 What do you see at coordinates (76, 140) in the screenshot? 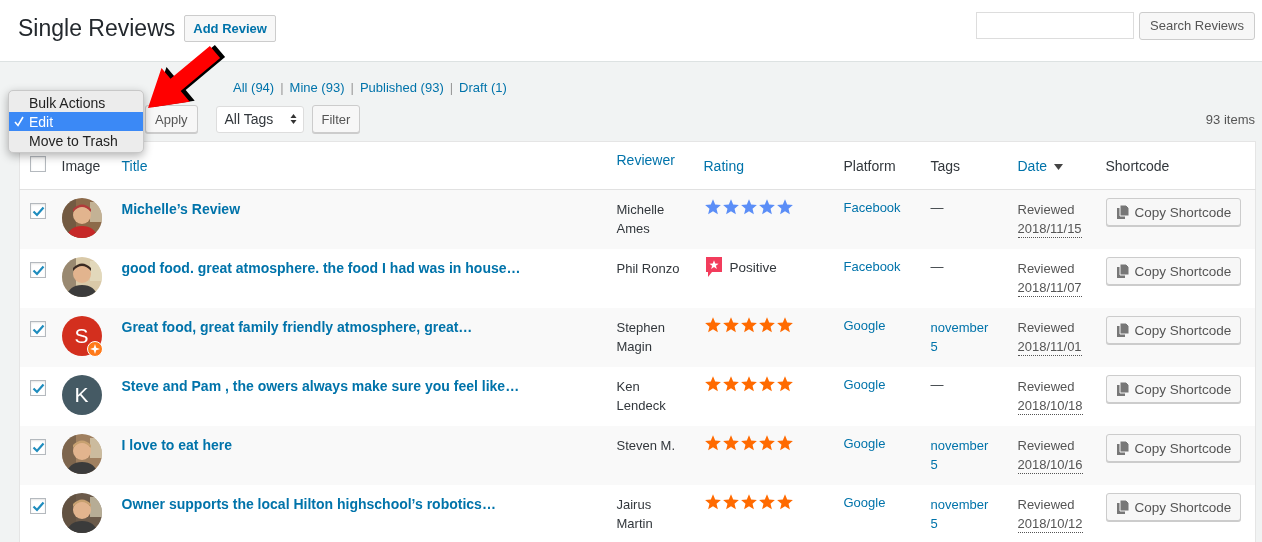
I see `menu-item: Move to Trash` at bounding box center [76, 140].